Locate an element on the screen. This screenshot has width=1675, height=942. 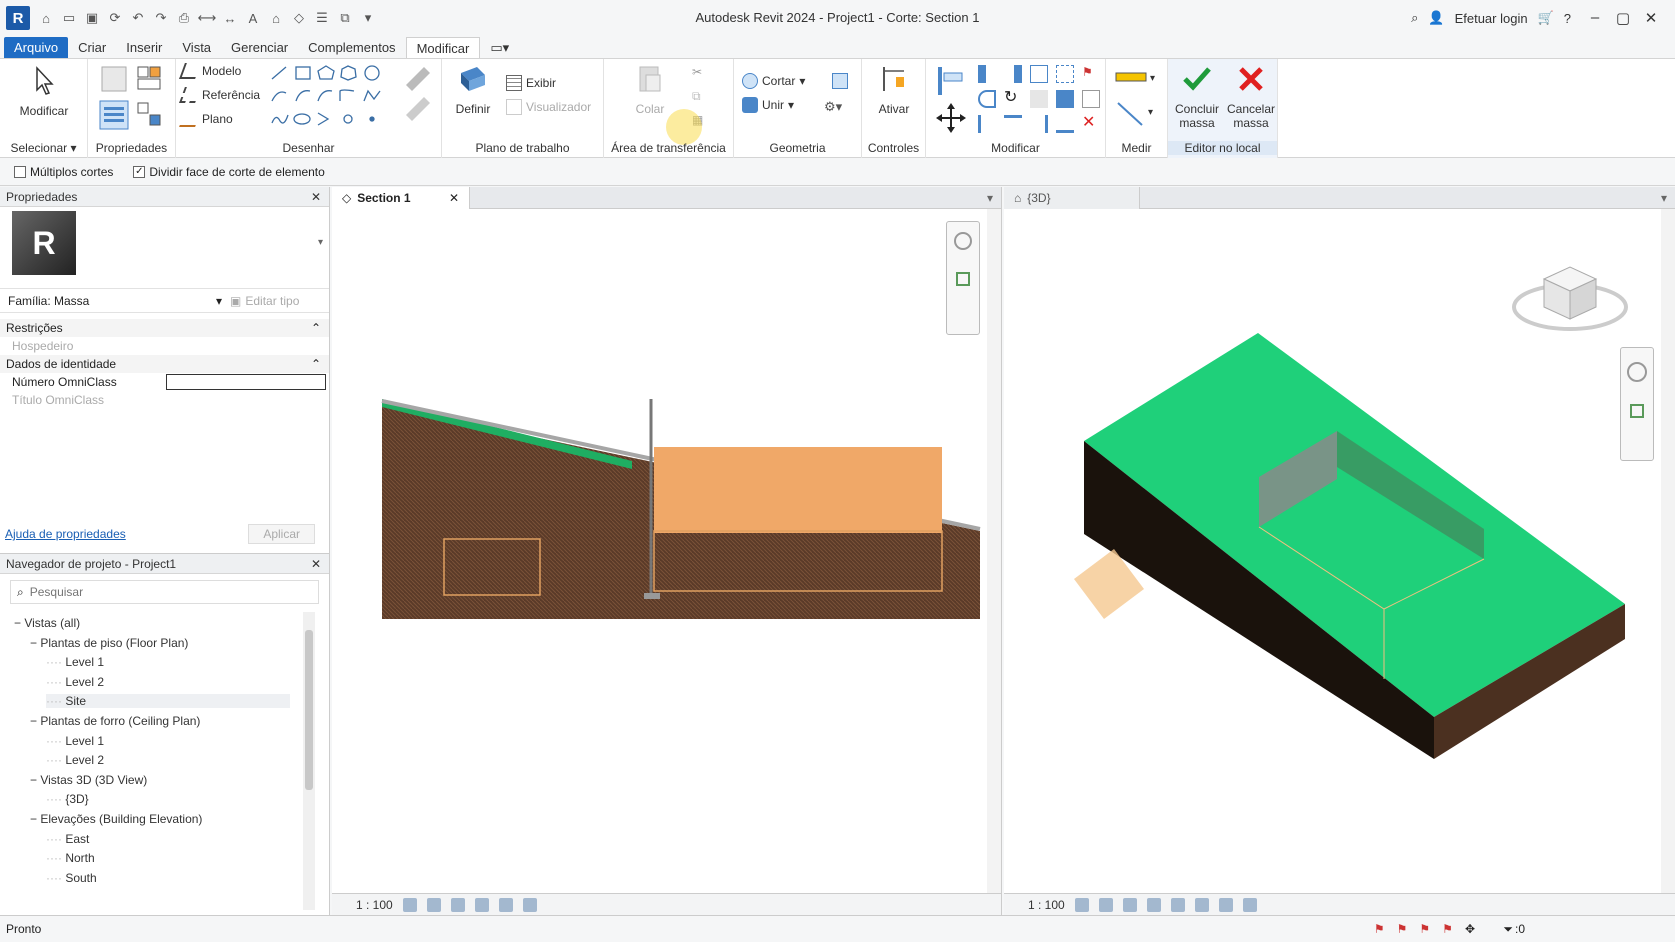
drag-elements-icon: ✥ is located at coordinates (1470, 929).